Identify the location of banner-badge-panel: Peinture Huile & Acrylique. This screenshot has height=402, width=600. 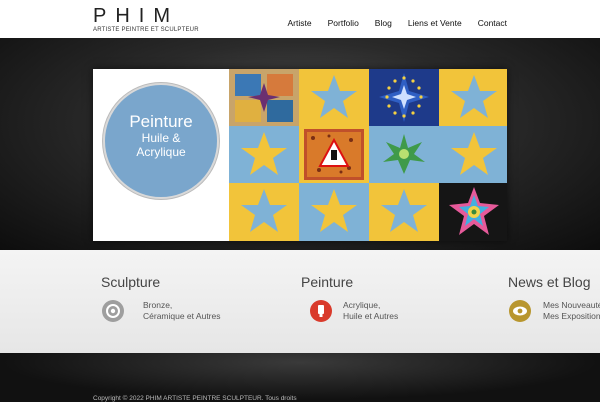
(161, 155).